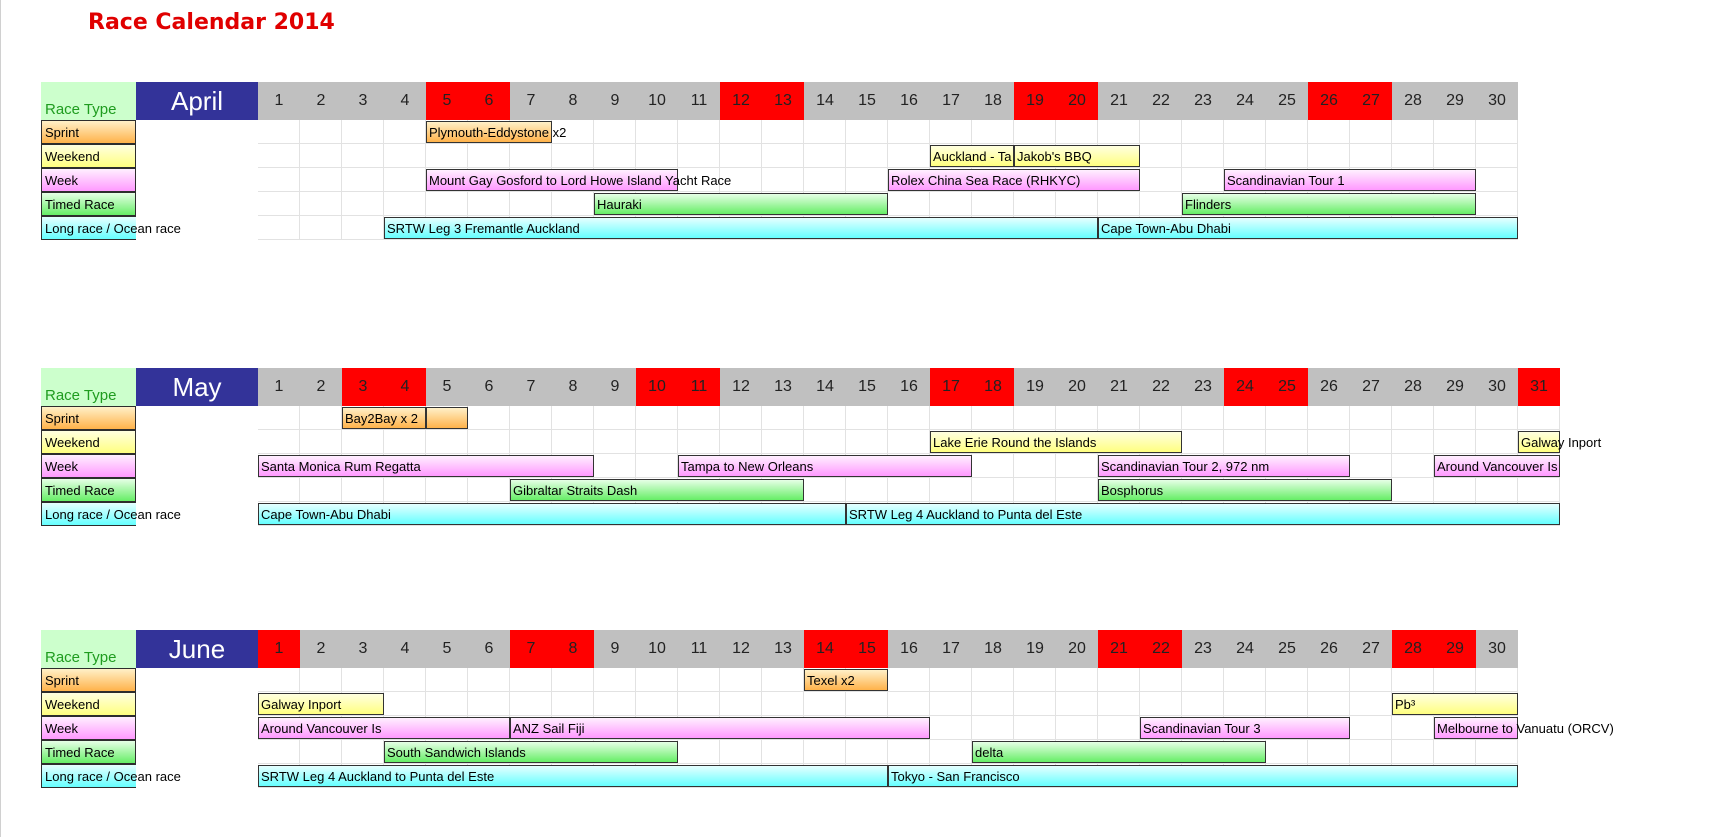 The image size is (1728, 837). What do you see at coordinates (1245, 490) in the screenshot?
I see `race-bar-timed: Bosphorus` at bounding box center [1245, 490].